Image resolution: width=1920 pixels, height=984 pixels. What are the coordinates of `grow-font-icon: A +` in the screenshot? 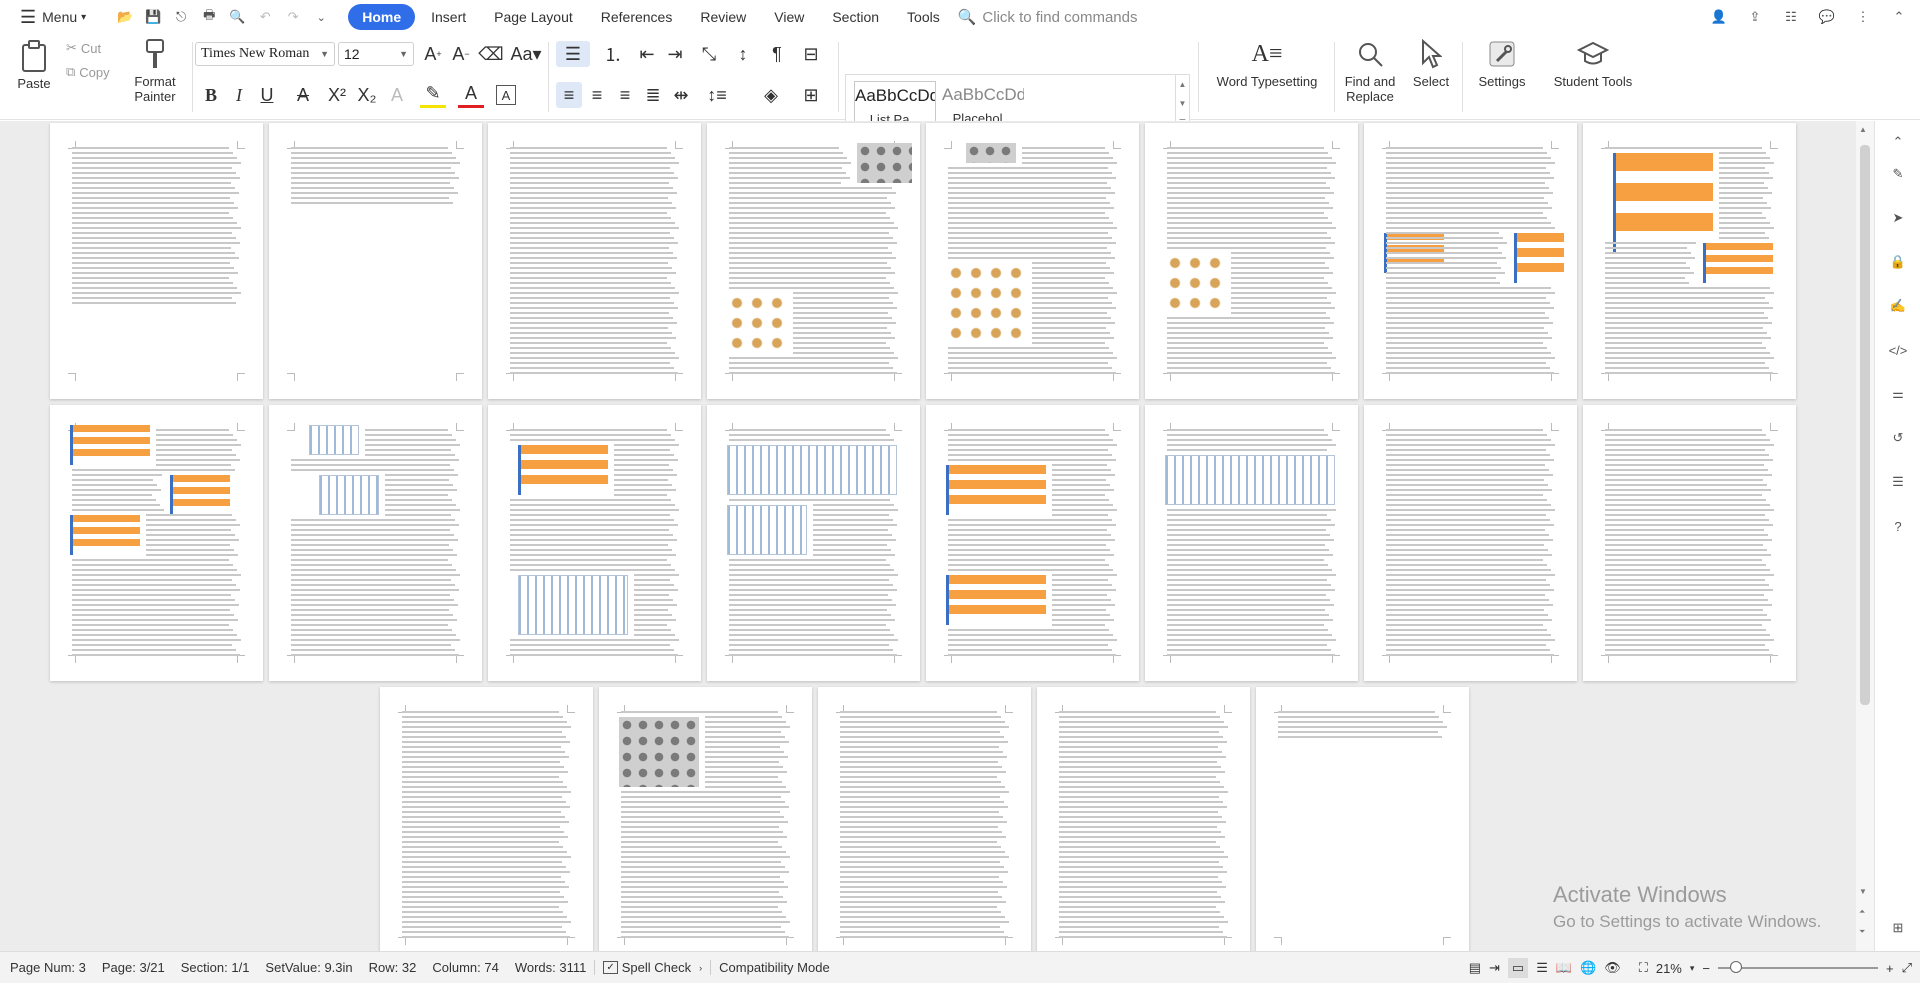 It's located at (433, 54).